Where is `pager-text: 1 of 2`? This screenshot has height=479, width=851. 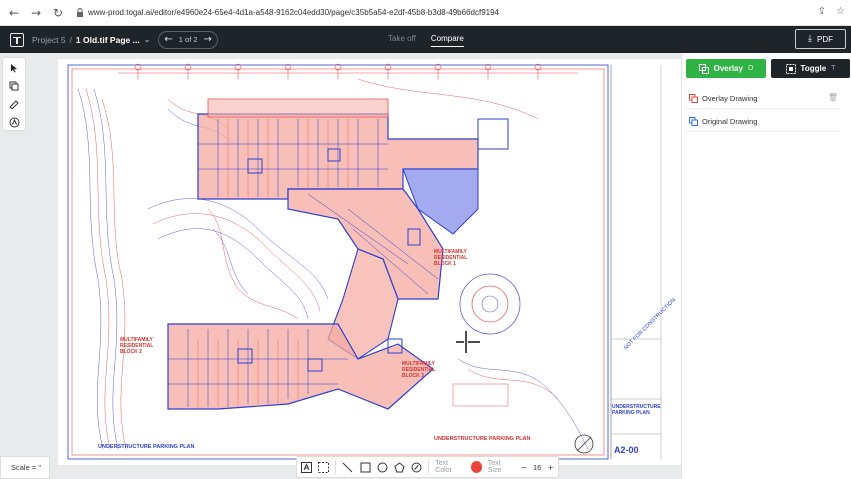 pager-text: 1 of 2 is located at coordinates (188, 39).